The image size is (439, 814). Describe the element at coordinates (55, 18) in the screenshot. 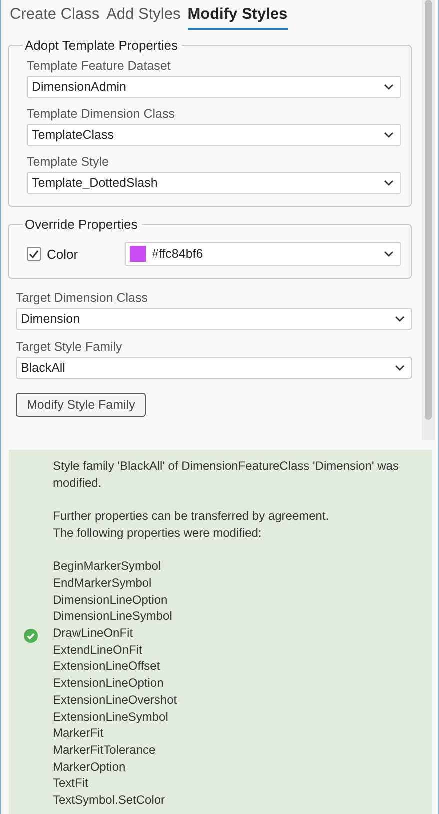

I see `tab: Create Class` at that location.